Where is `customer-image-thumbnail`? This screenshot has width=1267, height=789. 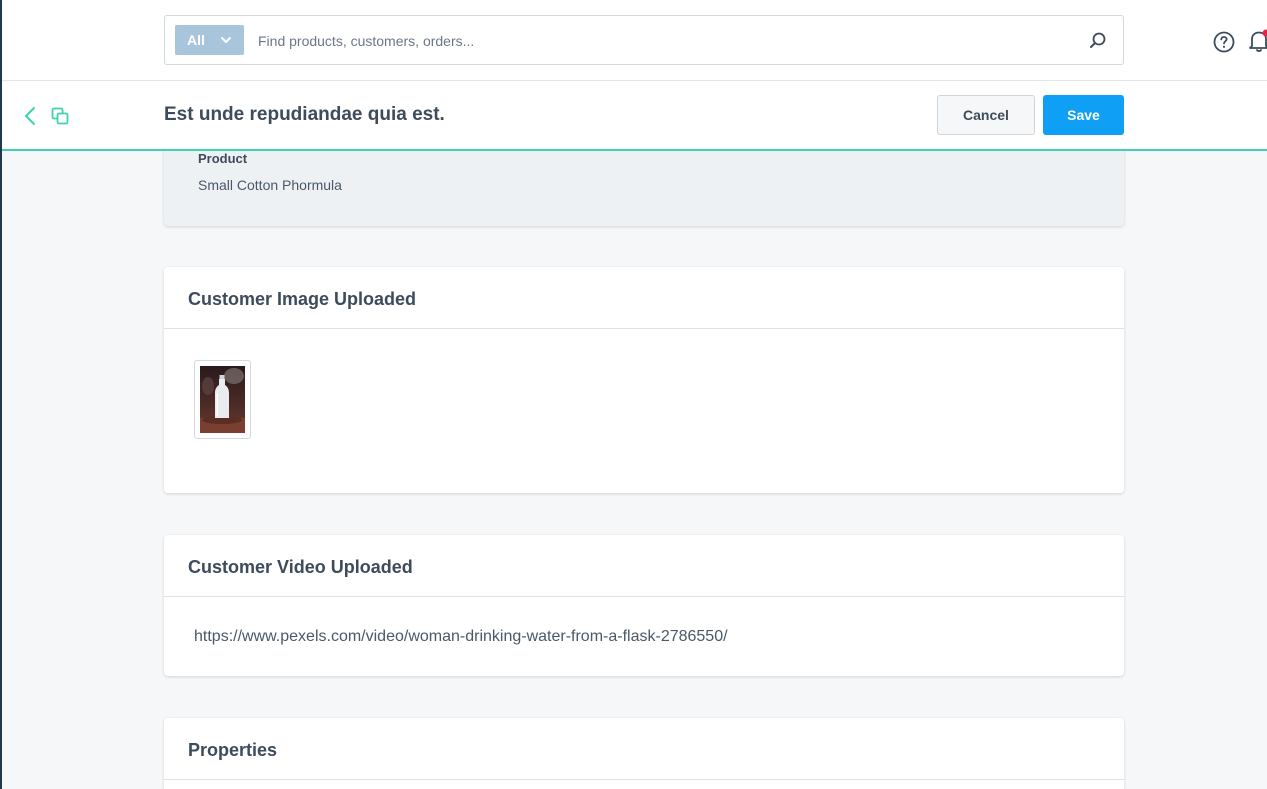 customer-image-thumbnail is located at coordinates (222, 399).